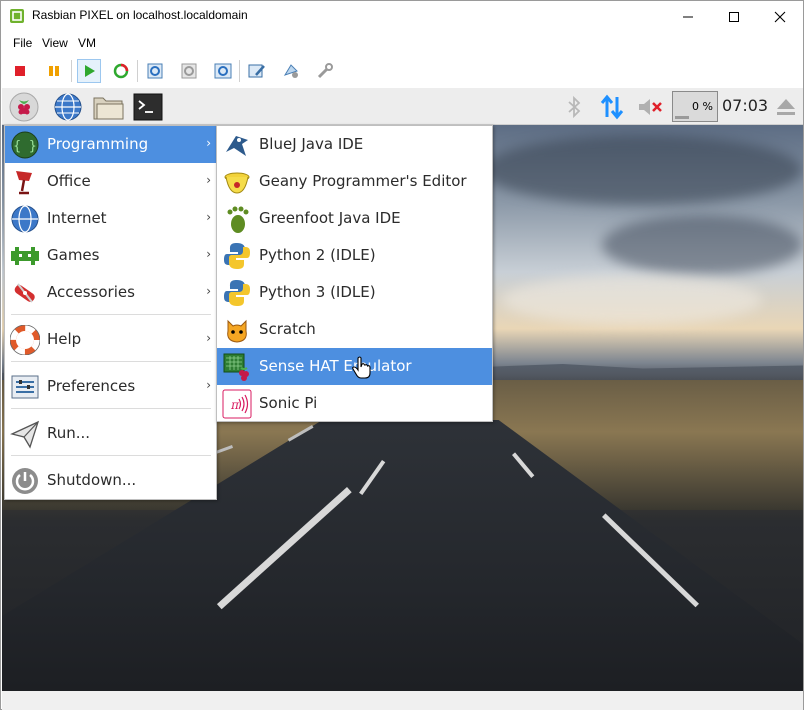 The image size is (804, 710). What do you see at coordinates (237, 182) in the screenshot?
I see `geany-icon` at bounding box center [237, 182].